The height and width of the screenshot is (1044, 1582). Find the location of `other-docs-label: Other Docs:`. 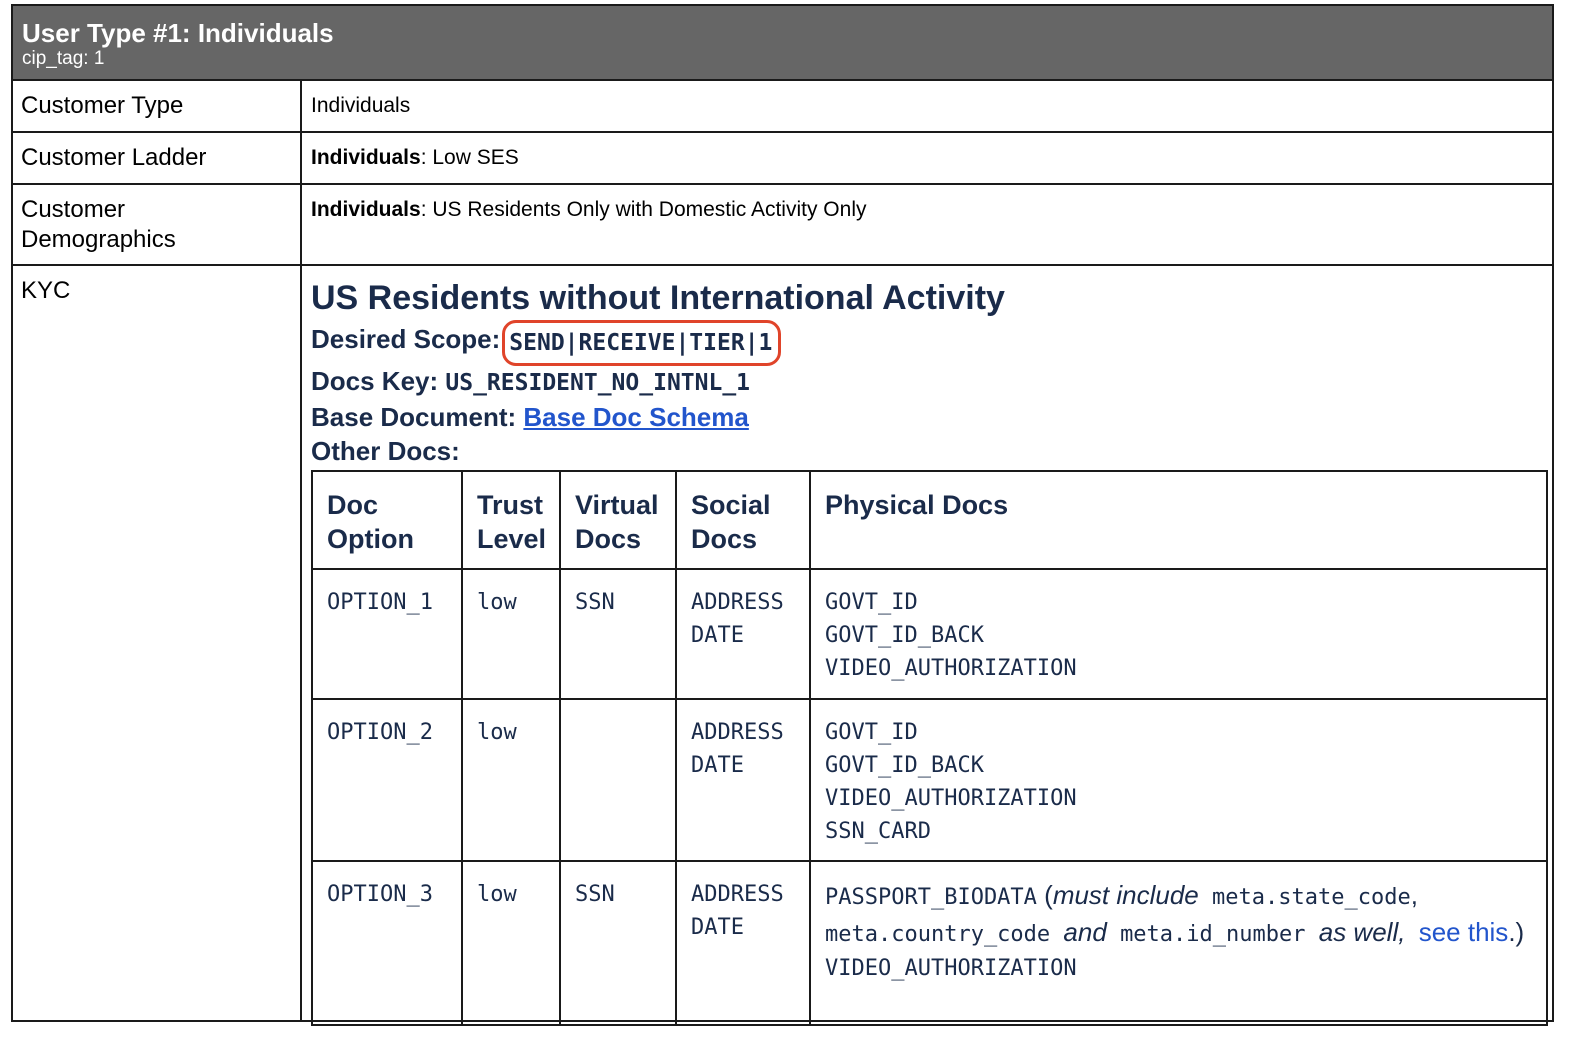

other-docs-label: Other Docs: is located at coordinates (385, 451).